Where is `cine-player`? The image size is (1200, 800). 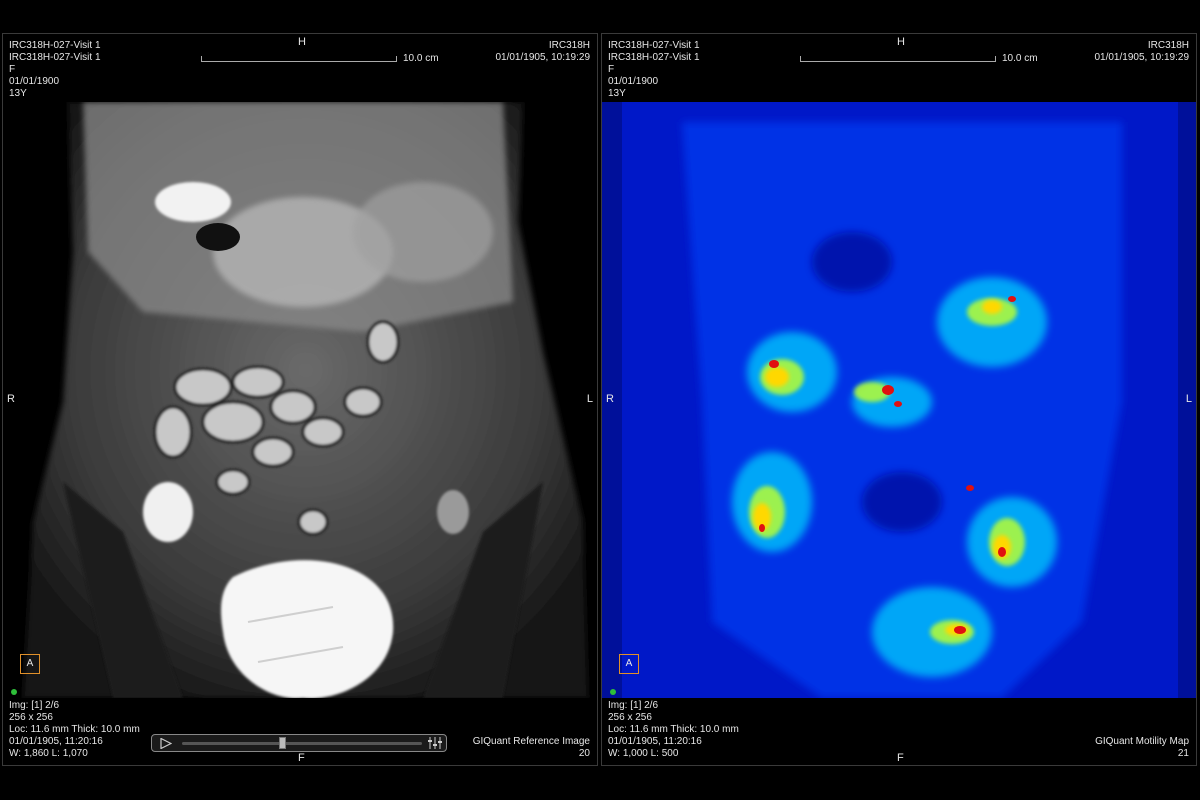
cine-player is located at coordinates (299, 743).